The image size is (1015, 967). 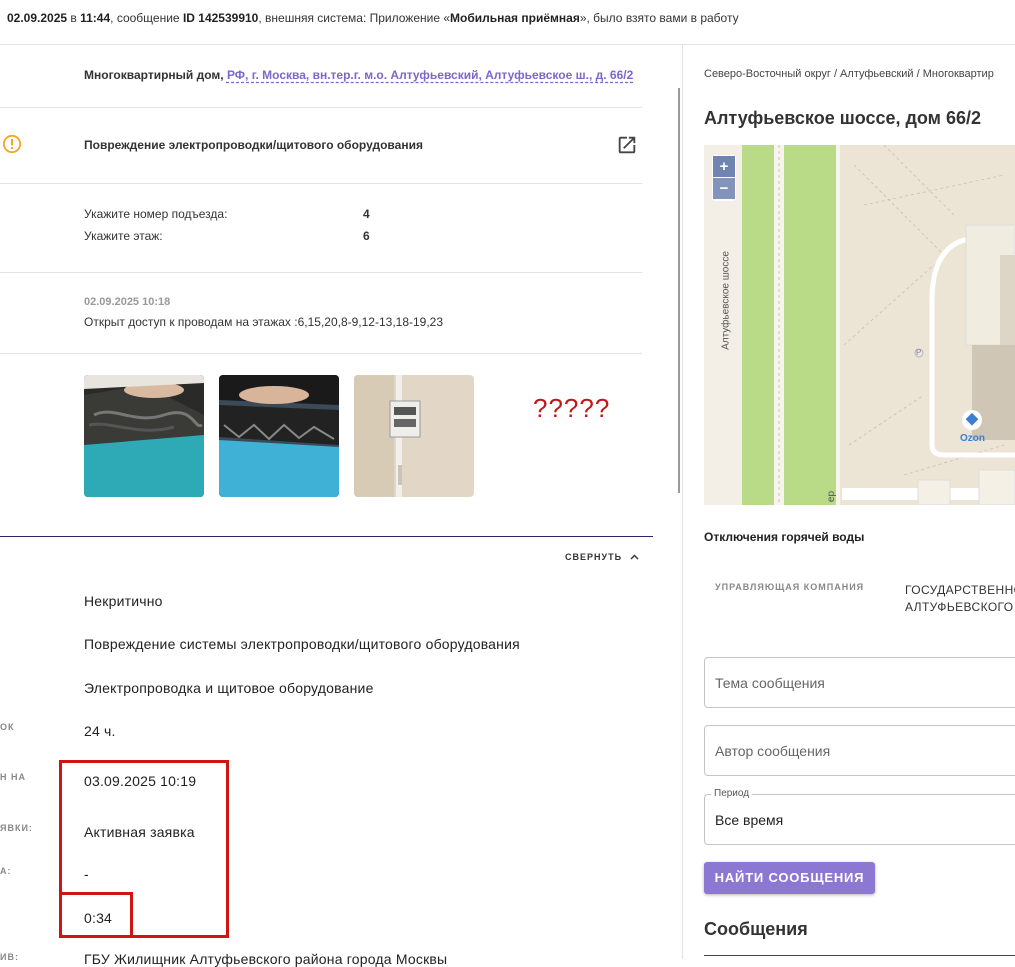 I want to click on notice-msg-prefix: , сообщение, so click(x=145, y=18).